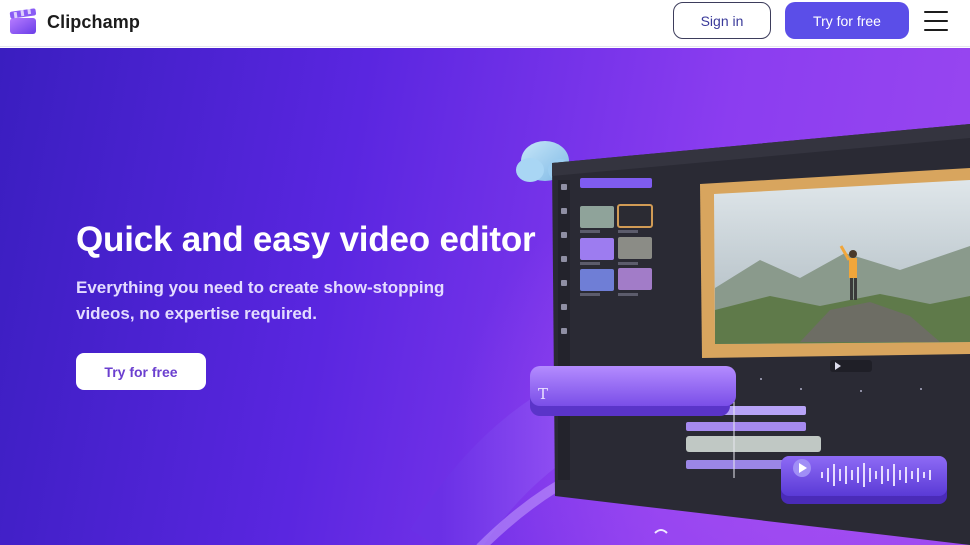  What do you see at coordinates (485, 23) in the screenshot?
I see `site-header: Clipchamp Sign in Try for free` at bounding box center [485, 23].